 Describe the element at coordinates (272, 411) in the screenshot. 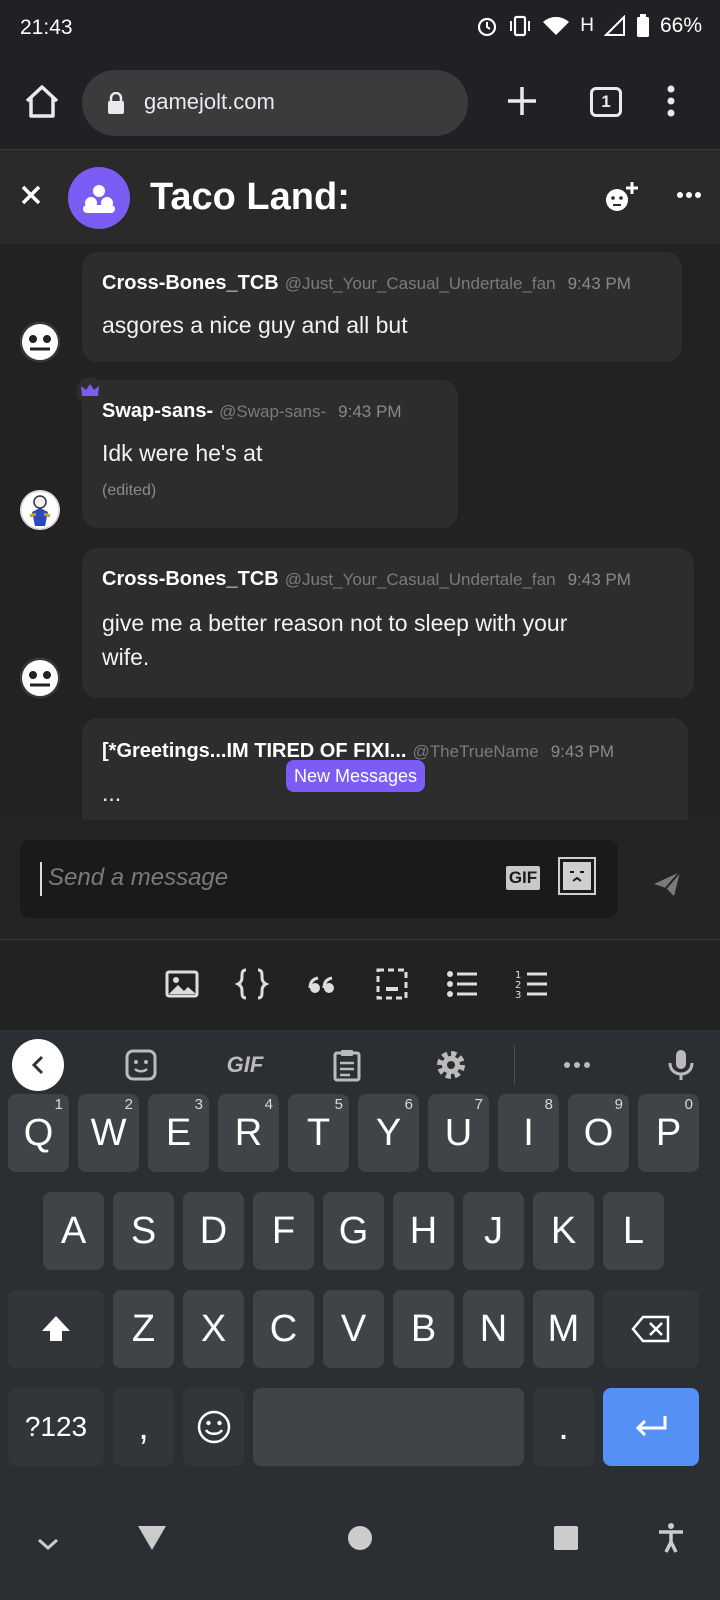

I see `message-handle: @Swap-sans-` at that location.